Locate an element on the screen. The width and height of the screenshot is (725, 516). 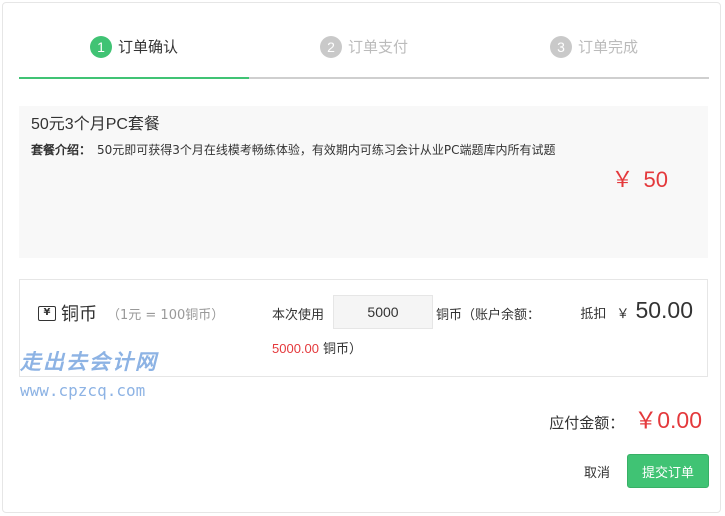
package-intro-text: 50元即可获得3个月在线模考畅练体验，有效期内可练习会计从业PC端题库内所有试题 is located at coordinates (326, 150).